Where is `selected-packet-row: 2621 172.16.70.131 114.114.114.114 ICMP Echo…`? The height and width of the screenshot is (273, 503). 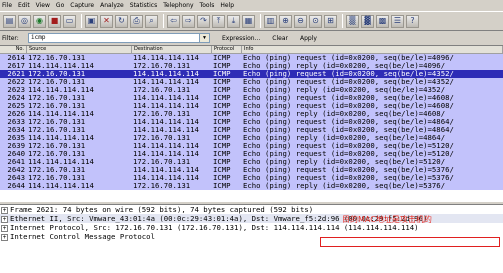 selected-packet-row: 2621 172.16.70.131 114.114.114.114 ICMP Echo… is located at coordinates (251, 74).